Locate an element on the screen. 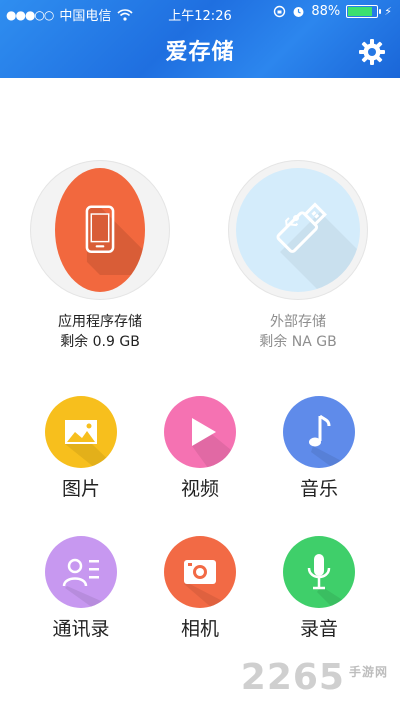 The image size is (400, 710). app-storage-circle is located at coordinates (100, 230).